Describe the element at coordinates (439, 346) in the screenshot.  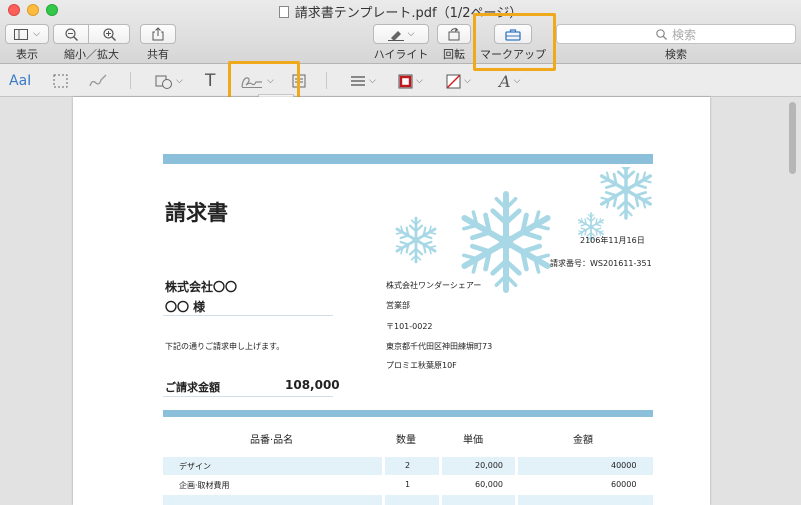
I see `issuer-address: 東京都千代田区神田練塀町73` at that location.